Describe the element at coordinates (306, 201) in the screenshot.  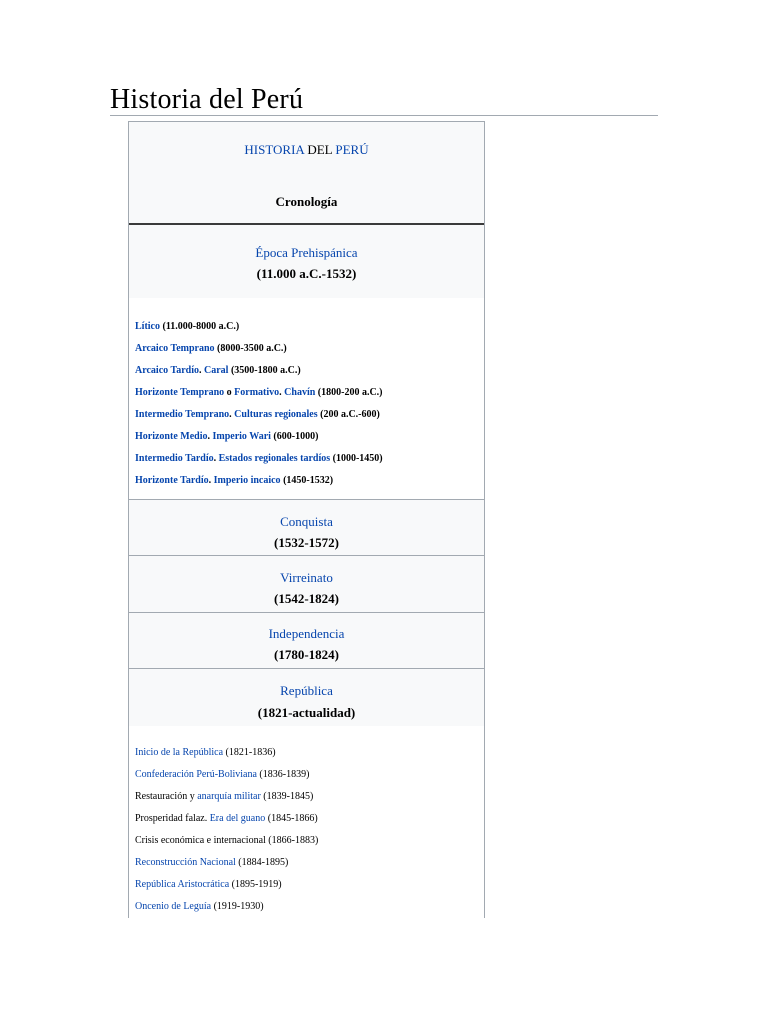
I see `infobox-subtitle: Cronología` at that location.